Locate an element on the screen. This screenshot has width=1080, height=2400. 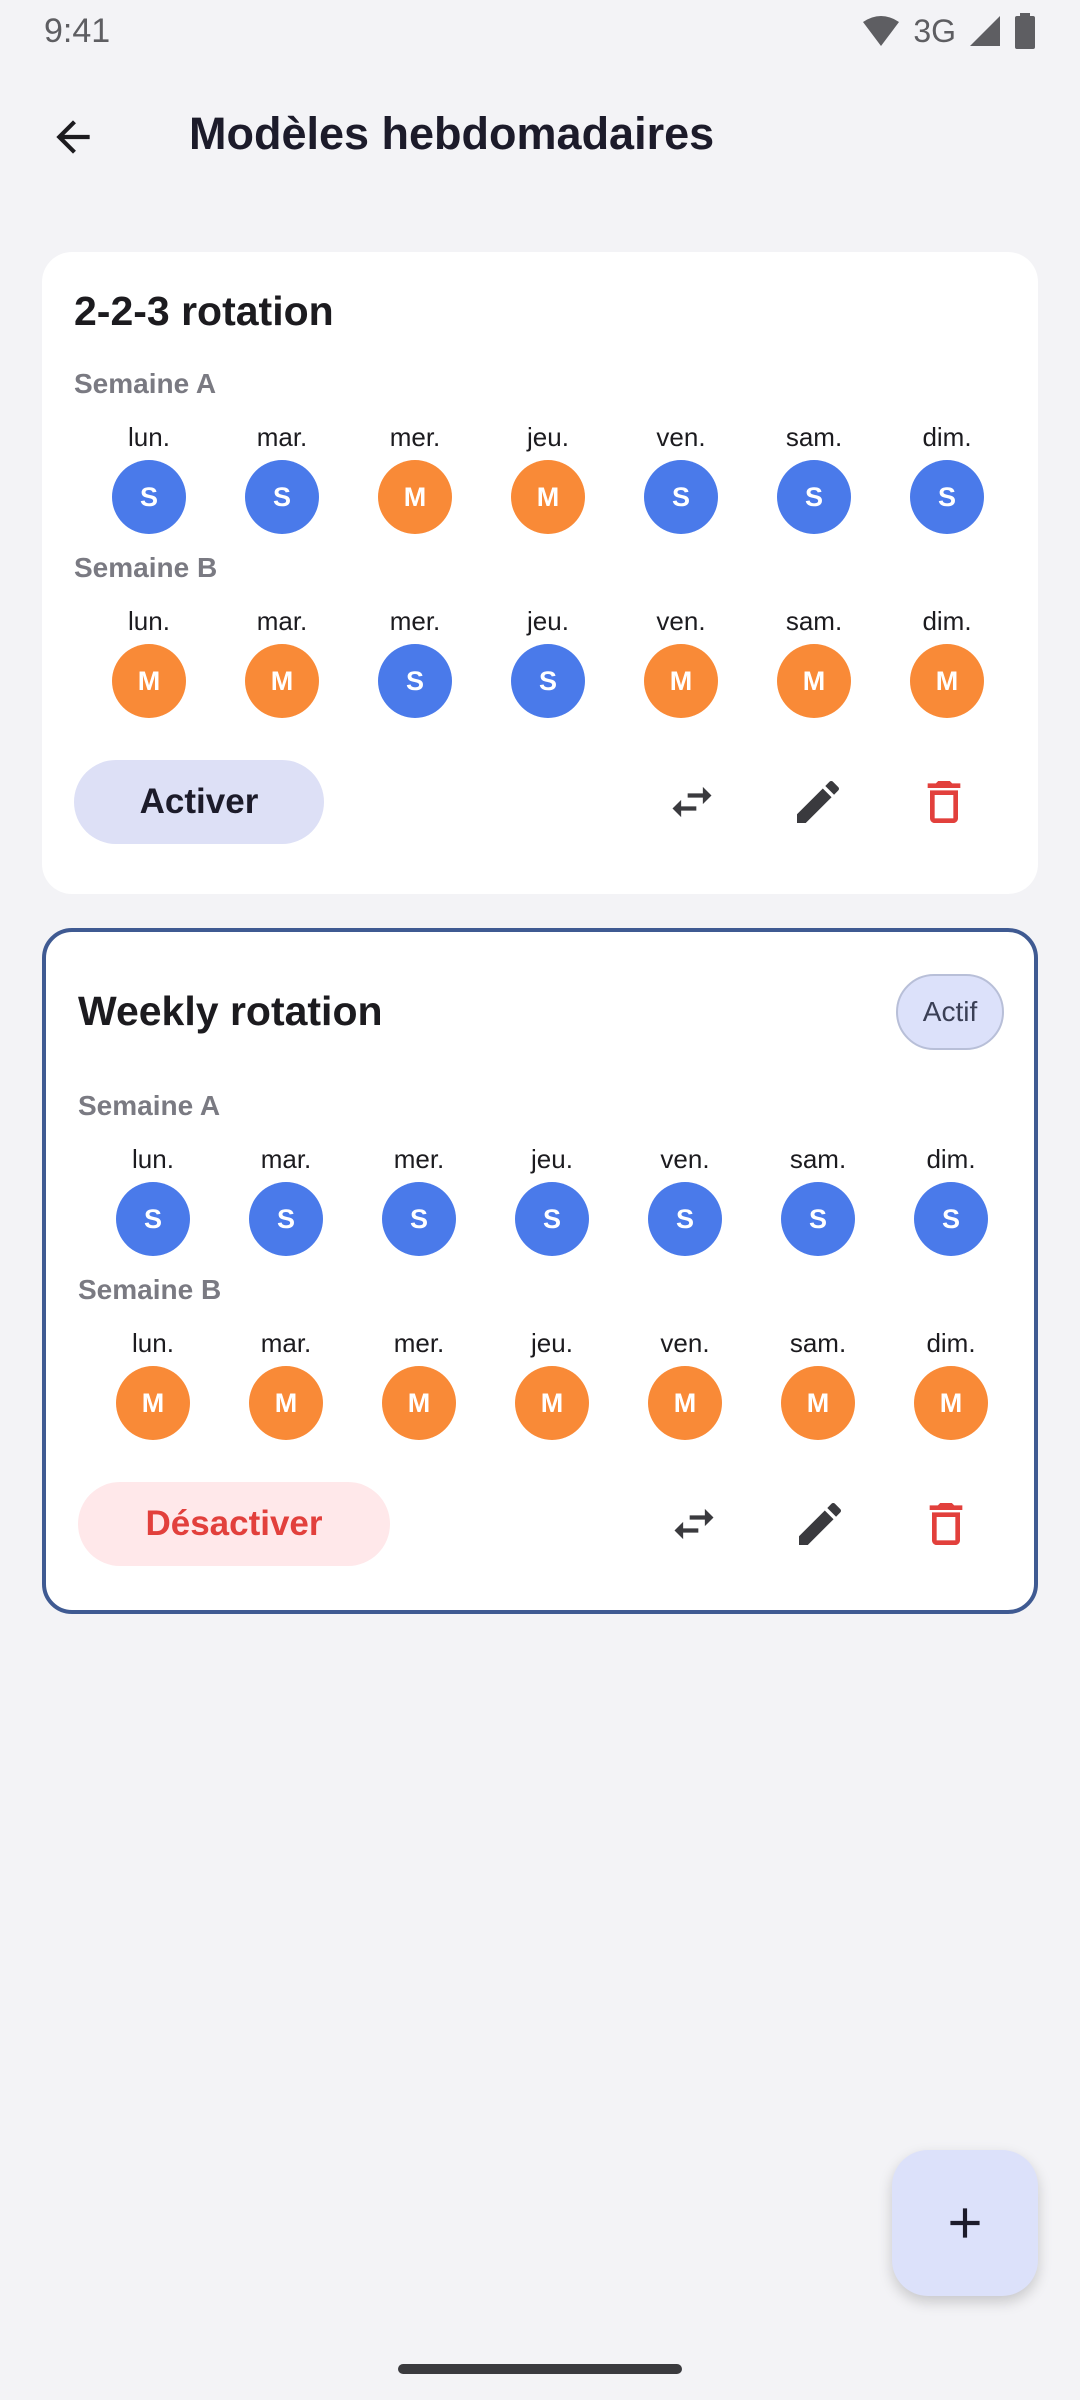
week-row: lun. M mar. Mmer. Mjeu. Mven. M sam. Mdim. M is located at coordinates (540, 1386).